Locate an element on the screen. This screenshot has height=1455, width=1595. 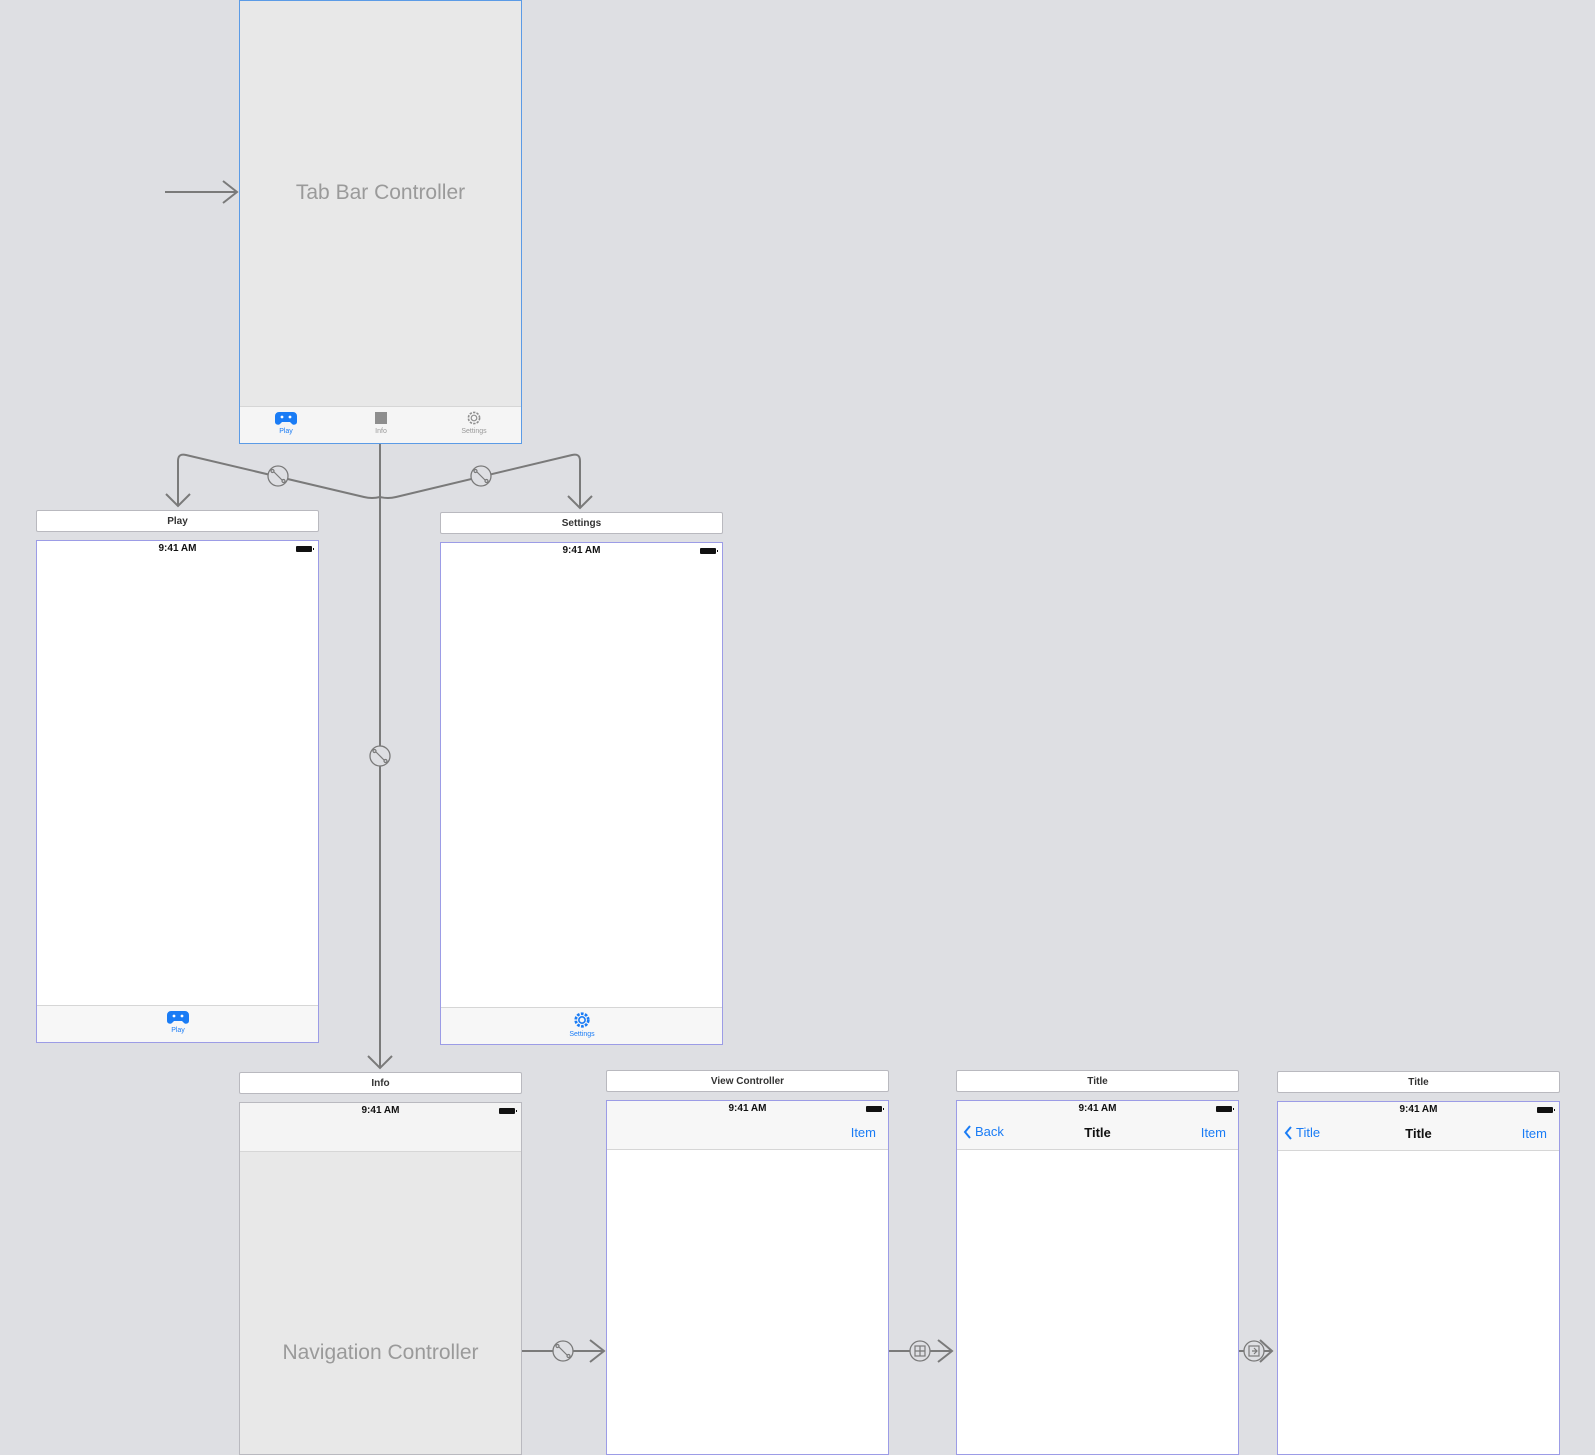
view-controller-scene: 9:41 AM Item is located at coordinates (747, 1277).